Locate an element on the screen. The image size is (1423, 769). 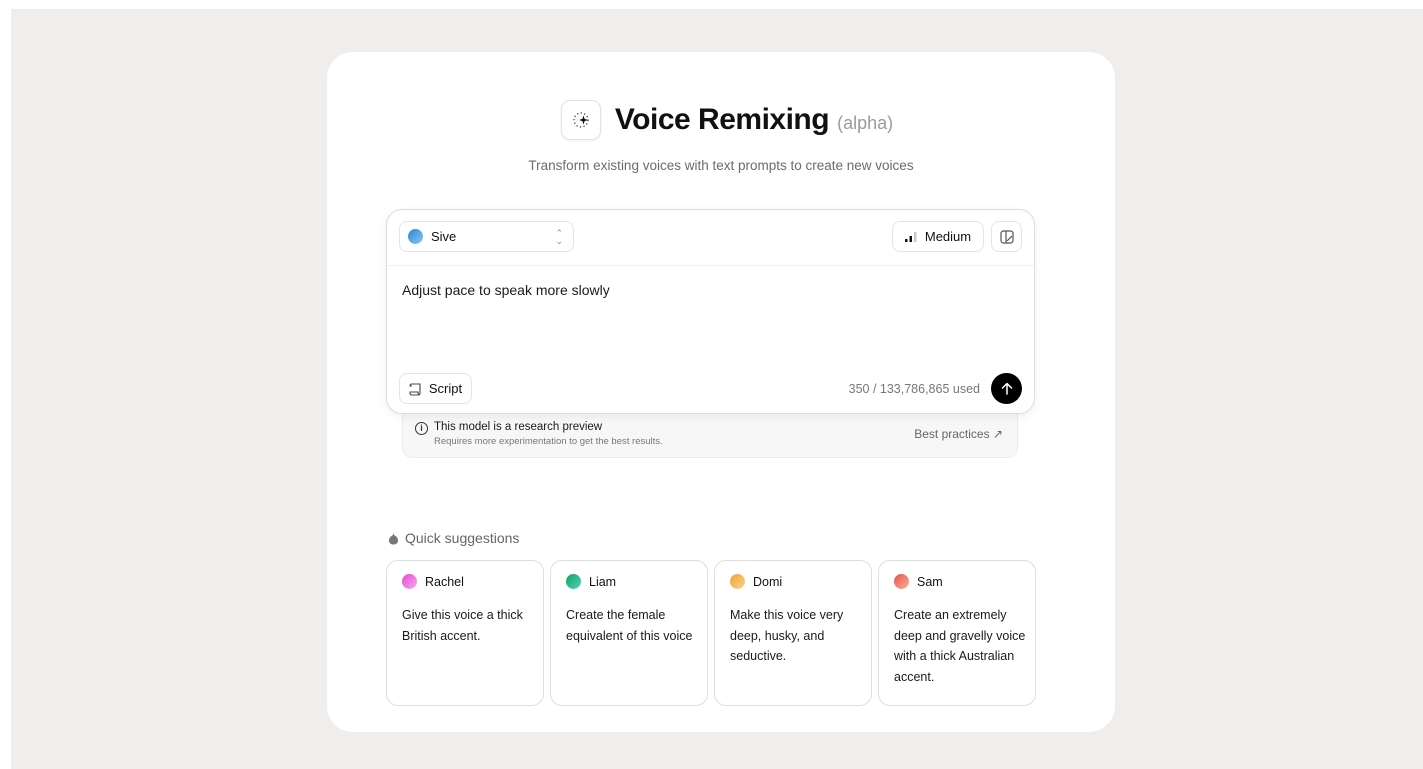
quick-suggestions-label: Quick suggestions is located at coordinates (462, 538).